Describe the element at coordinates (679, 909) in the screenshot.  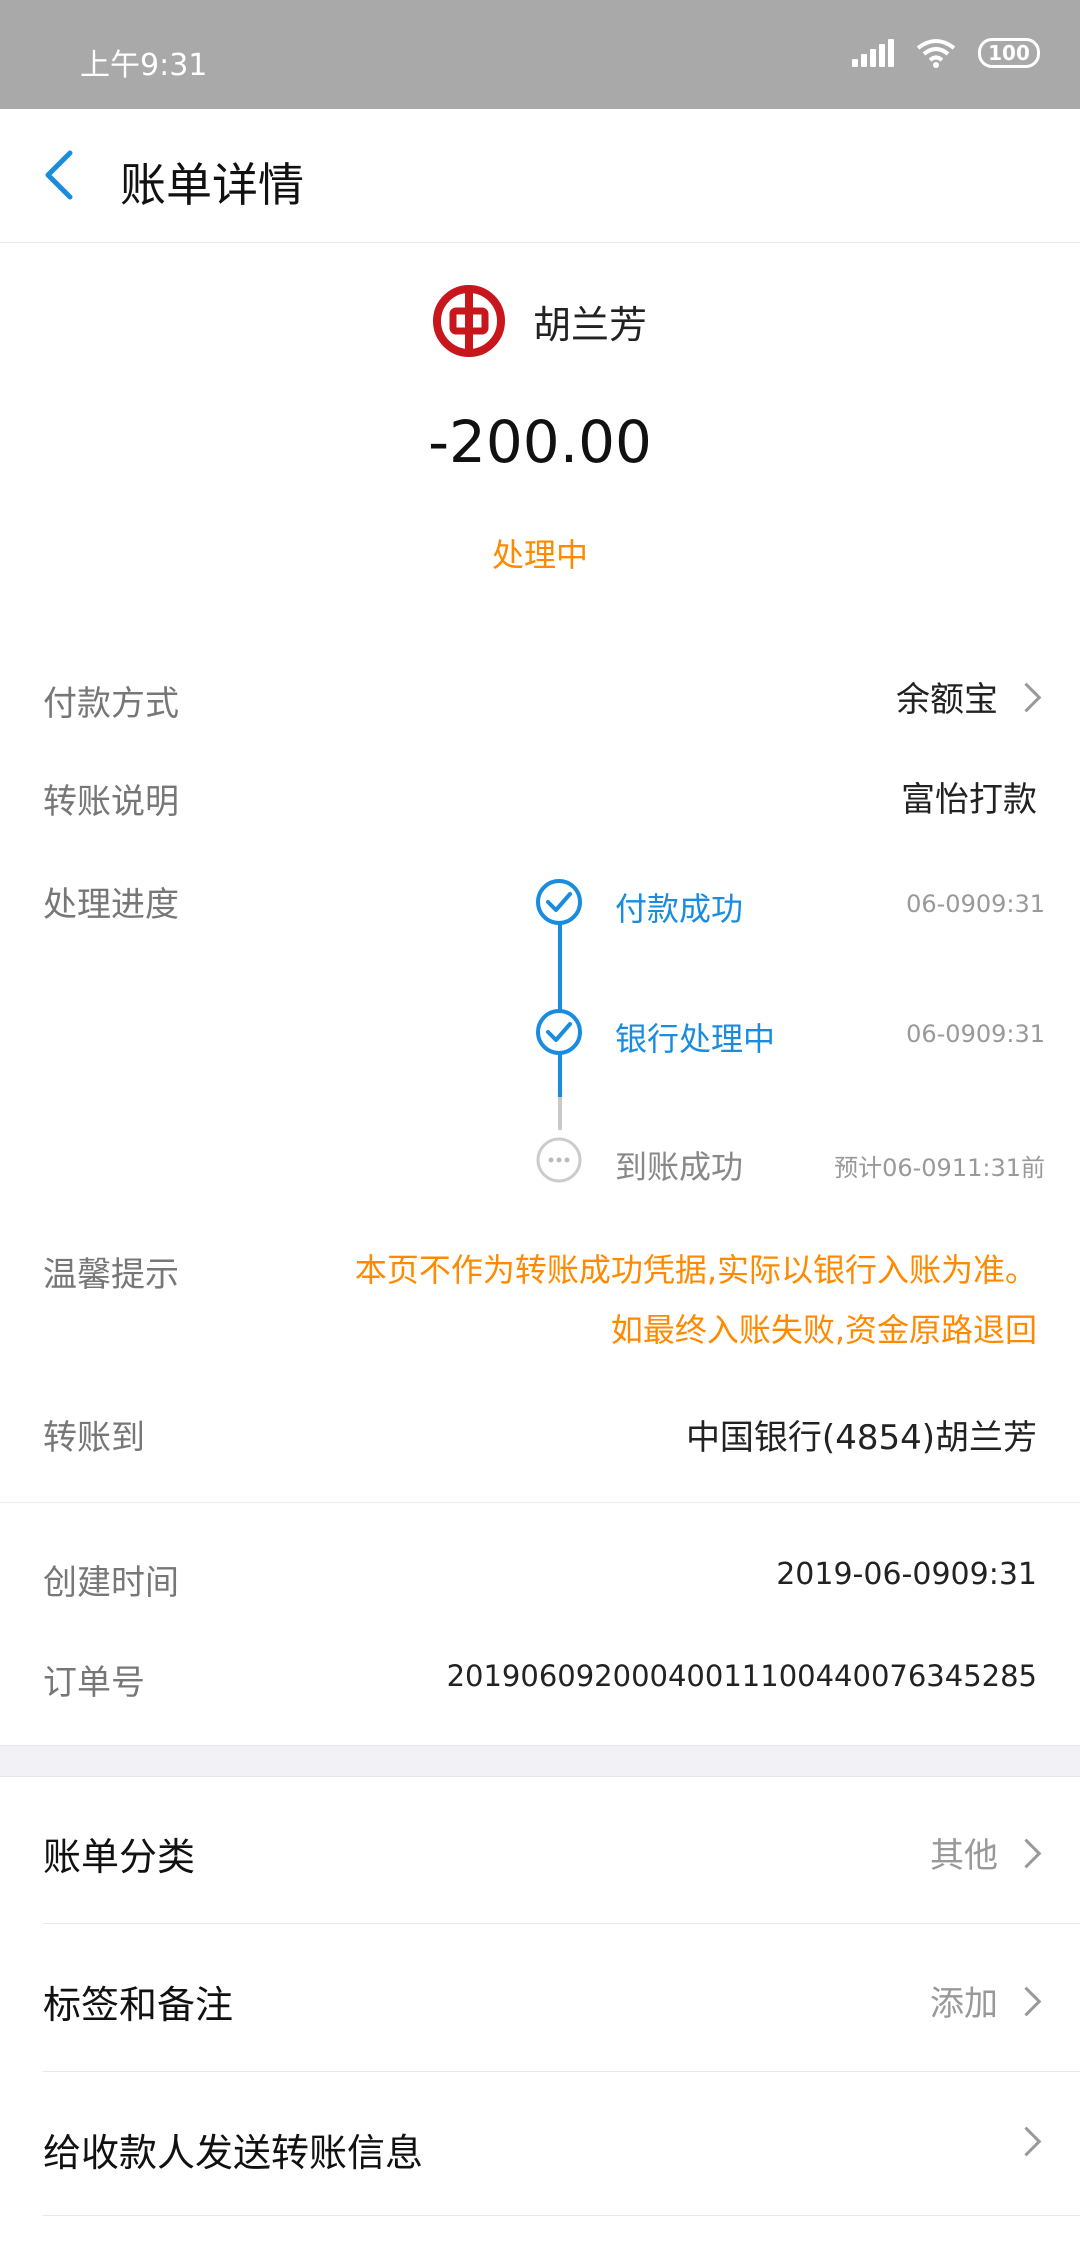
I see `progress-step-label: 付款成功` at that location.